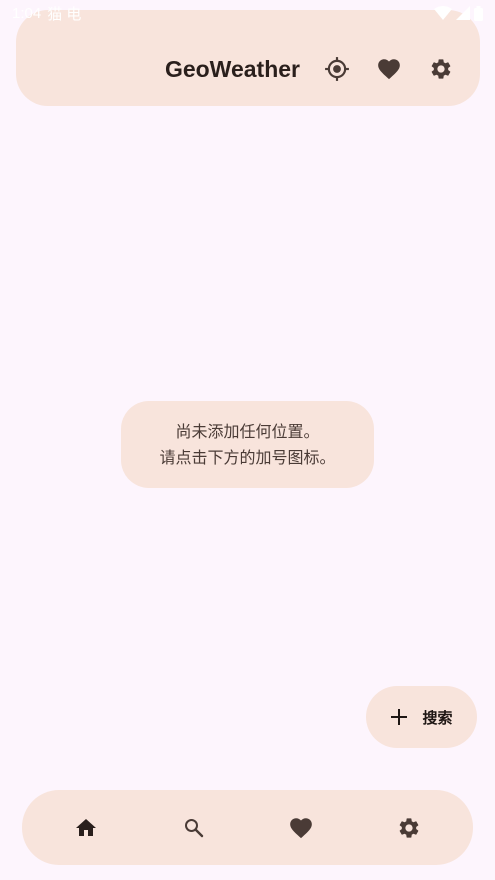 The height and width of the screenshot is (880, 495). What do you see at coordinates (247, 827) in the screenshot?
I see `bottom-navigation` at bounding box center [247, 827].